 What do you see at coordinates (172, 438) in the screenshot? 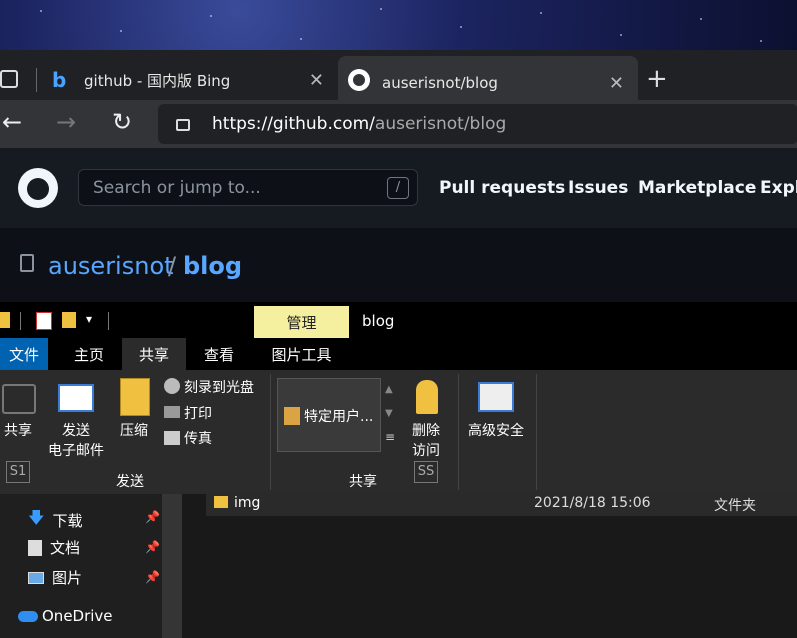
I see `fax-icon` at bounding box center [172, 438].